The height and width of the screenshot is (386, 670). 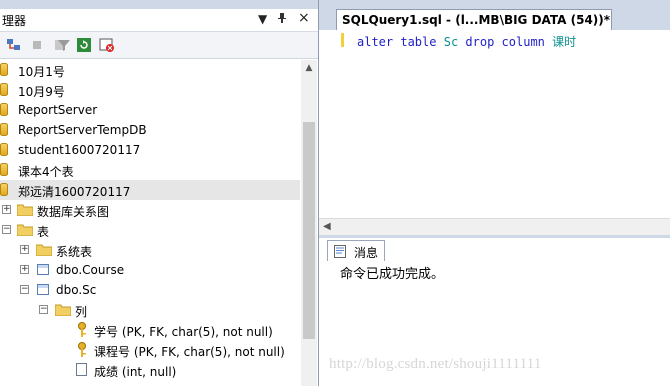 What do you see at coordinates (46, 172) in the screenshot?
I see `database-label: 课本4个表` at bounding box center [46, 172].